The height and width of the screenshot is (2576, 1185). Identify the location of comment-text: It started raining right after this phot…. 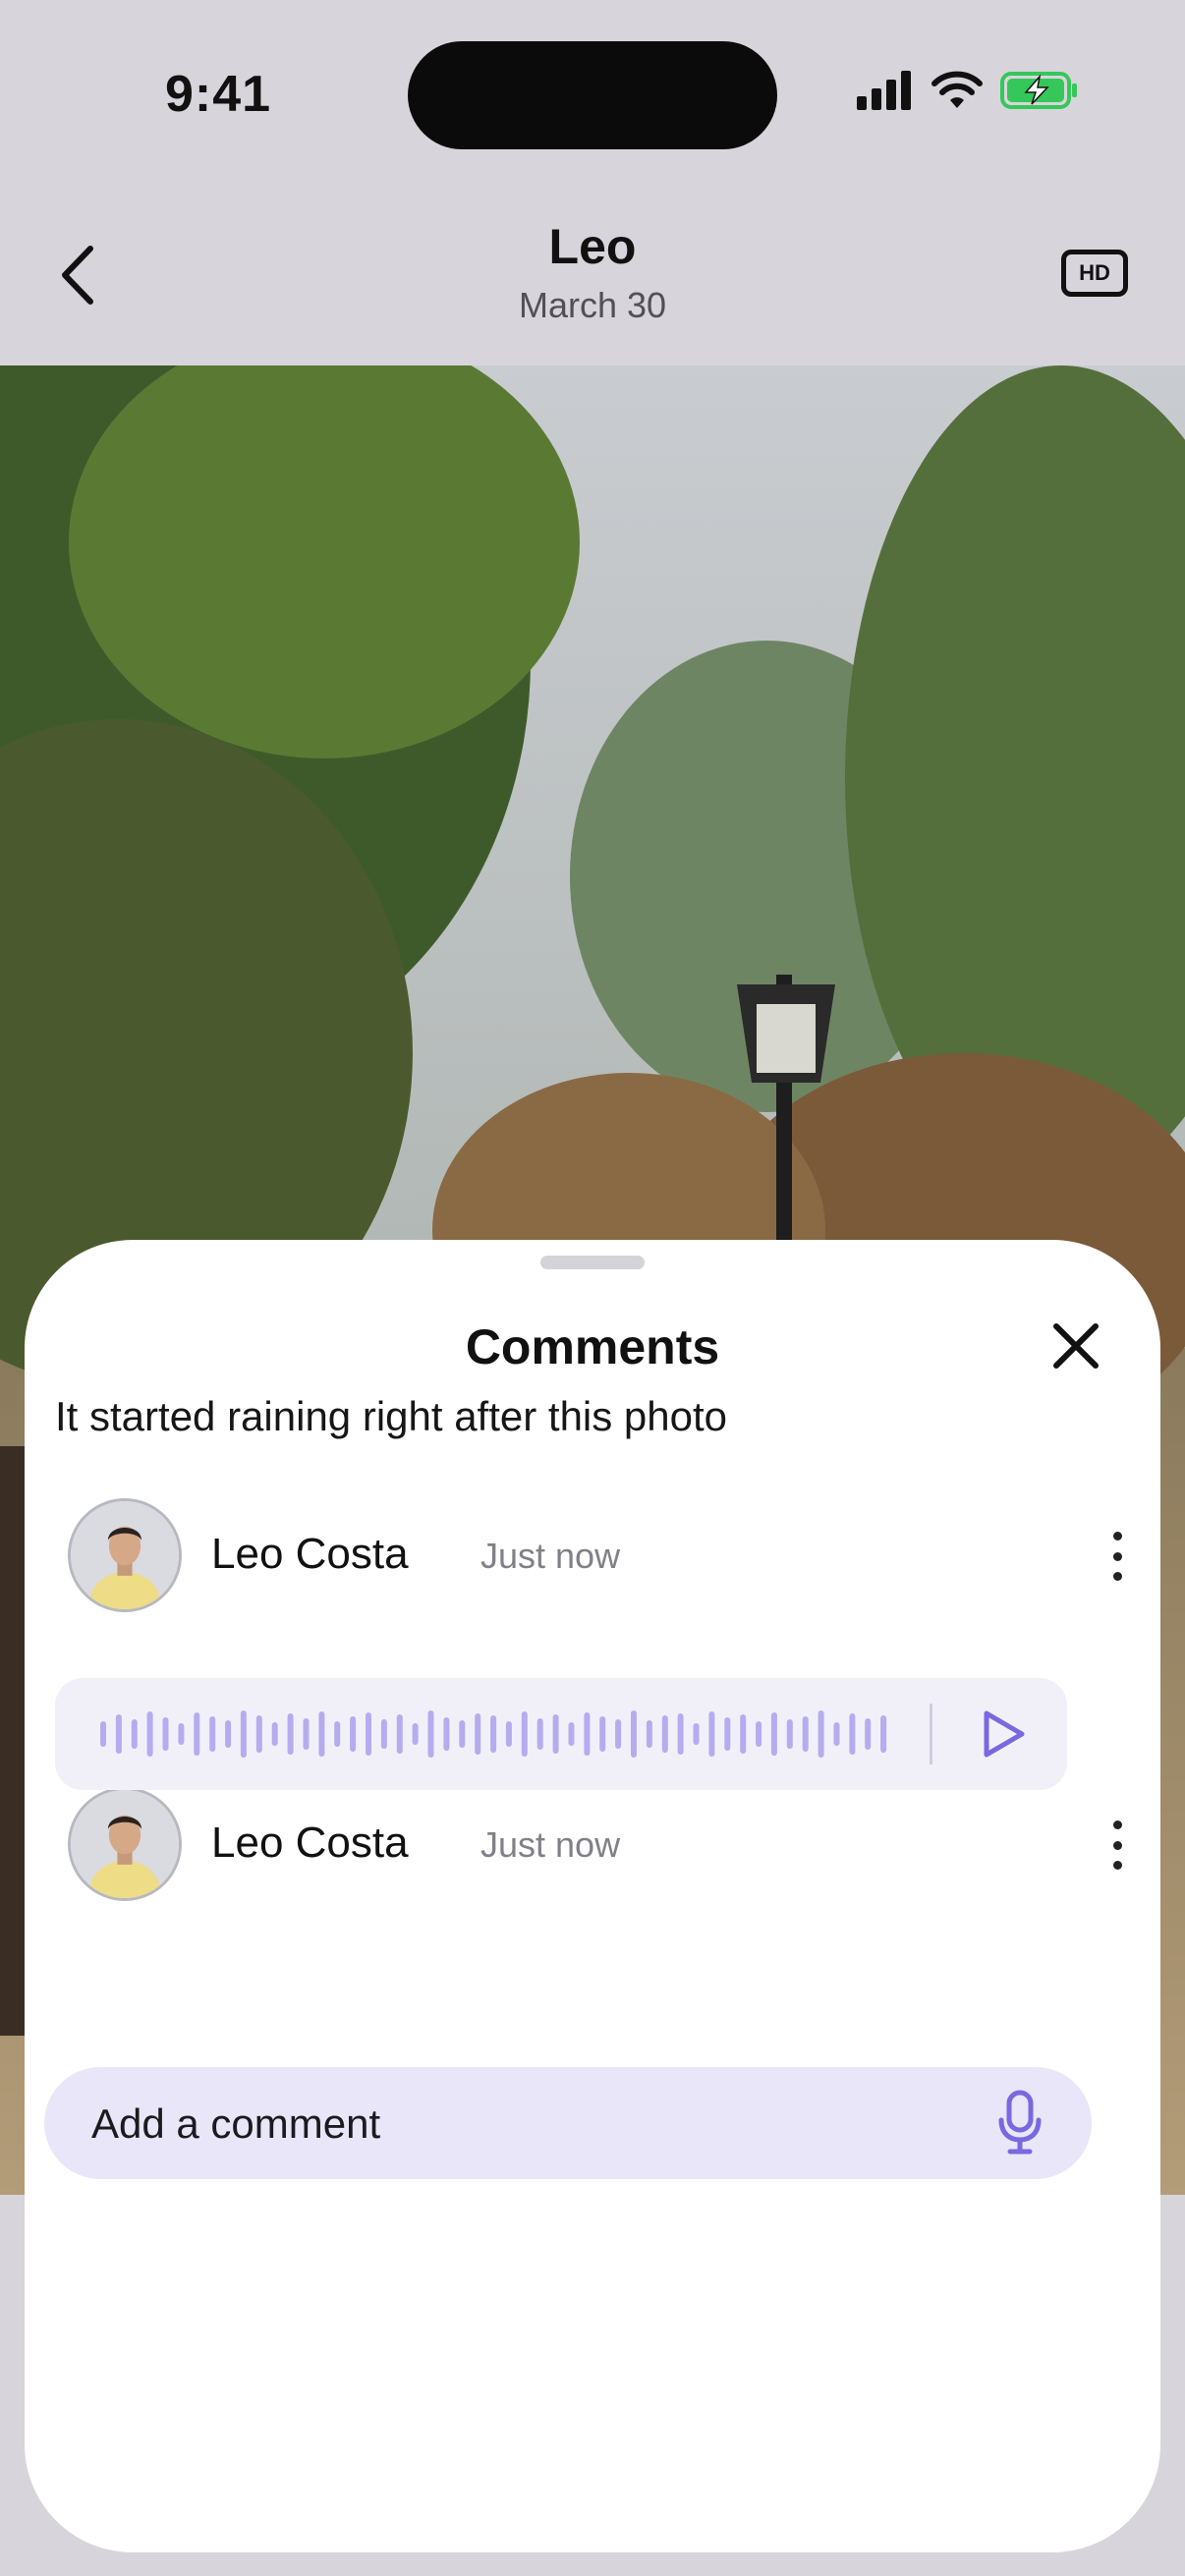
(392, 1416).